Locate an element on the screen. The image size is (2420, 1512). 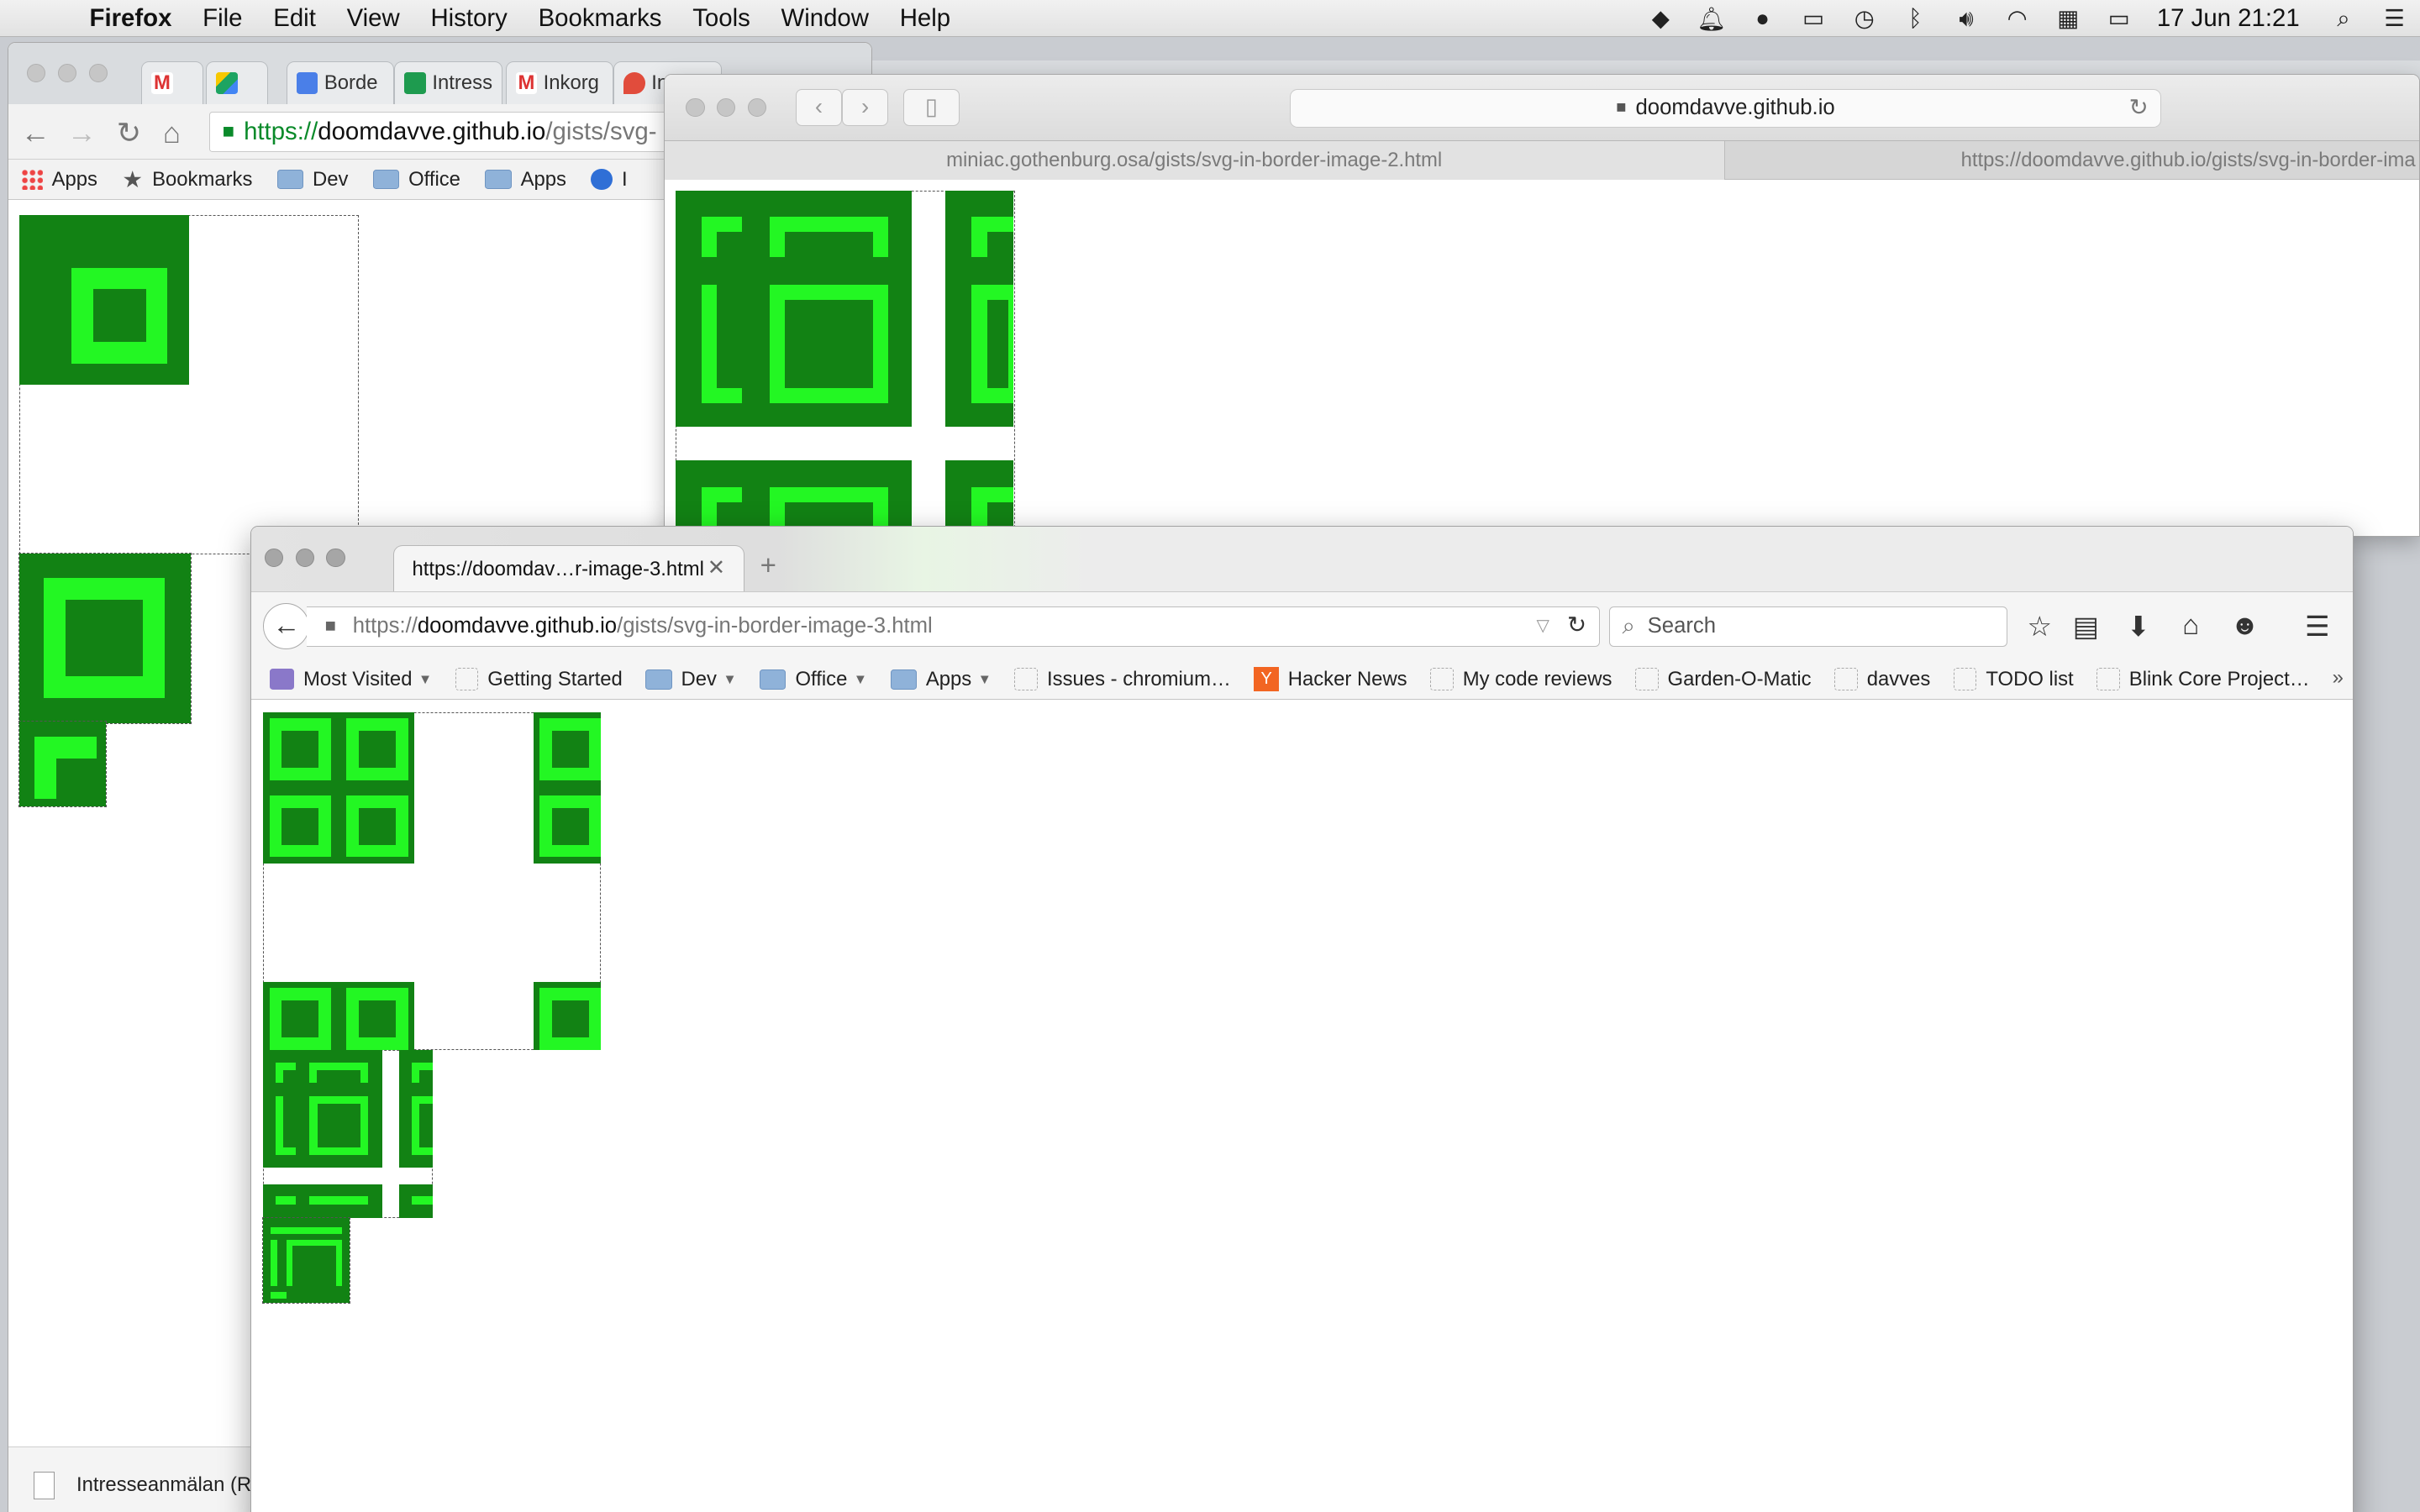
safari-address-field: ■ doomdavve.github.io ↻ is located at coordinates (1726, 108).